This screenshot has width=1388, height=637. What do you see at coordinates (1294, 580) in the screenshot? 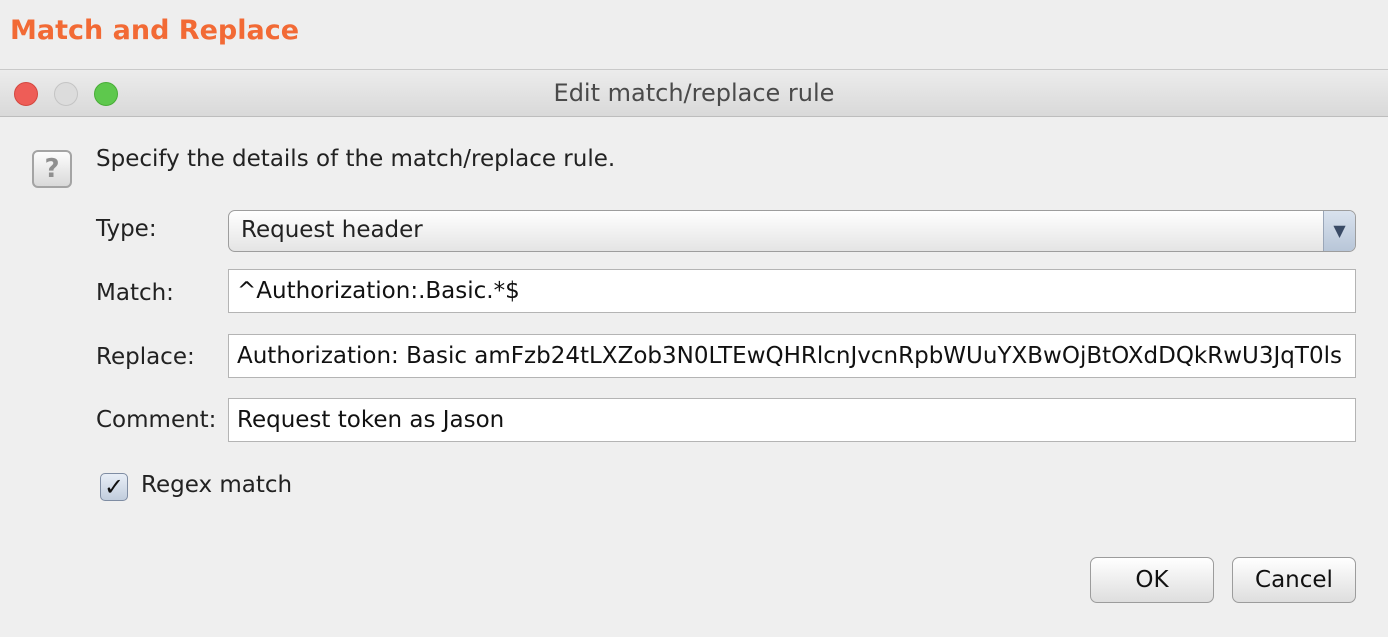
I see `cancel-button: Cancel` at bounding box center [1294, 580].